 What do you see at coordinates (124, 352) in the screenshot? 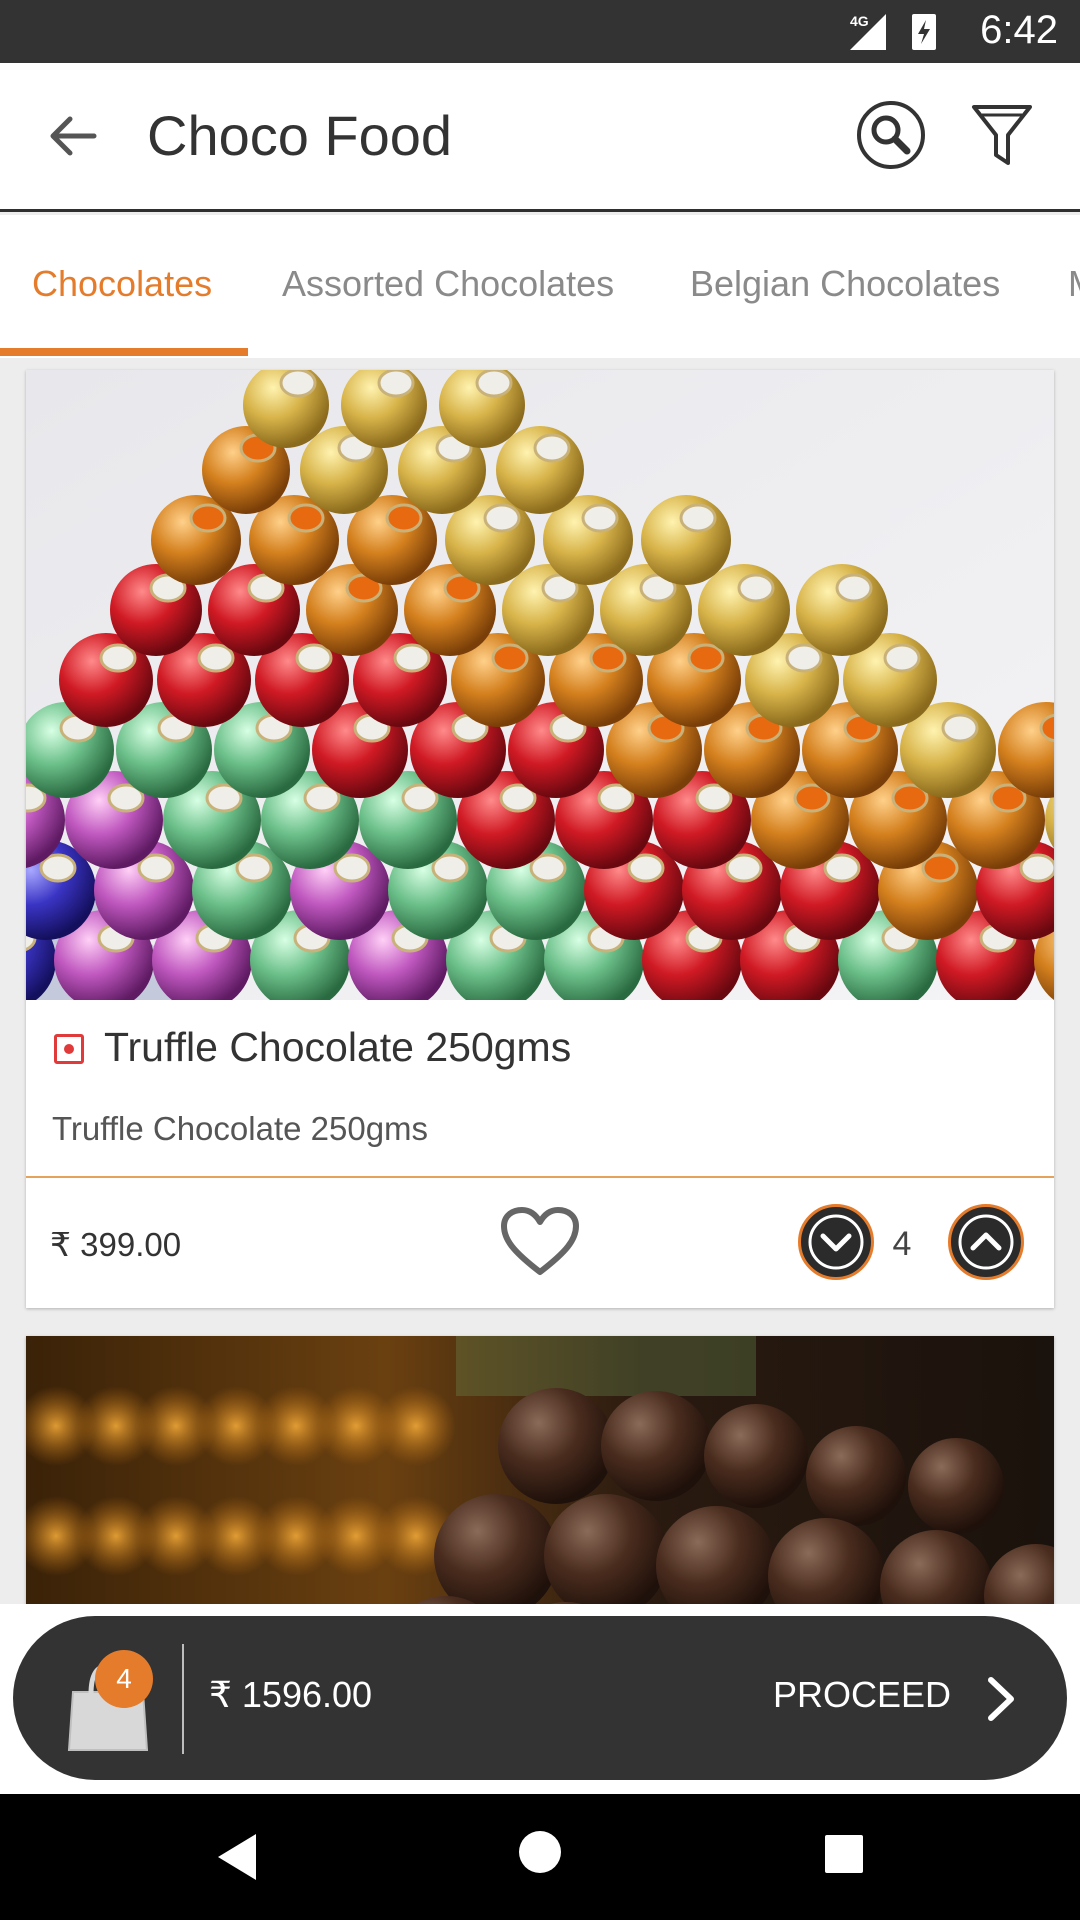
I see `tab-indicator` at bounding box center [124, 352].